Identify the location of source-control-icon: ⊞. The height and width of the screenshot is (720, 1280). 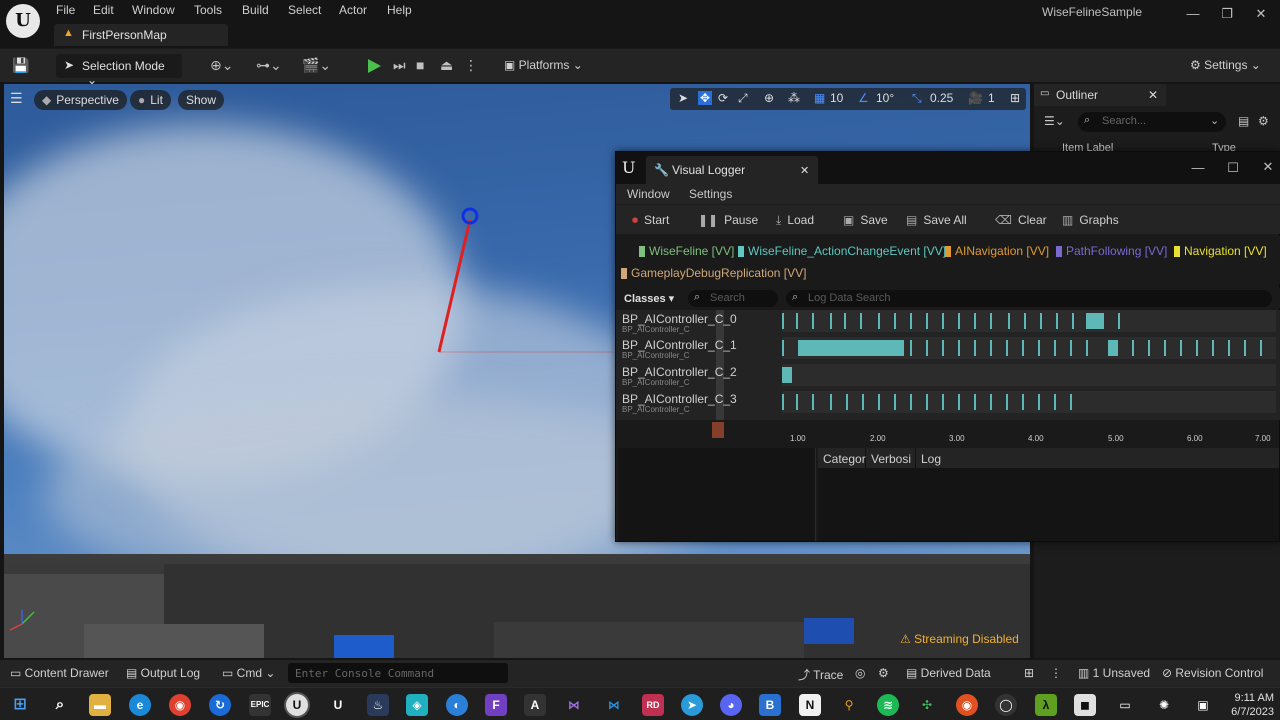
(1029, 673).